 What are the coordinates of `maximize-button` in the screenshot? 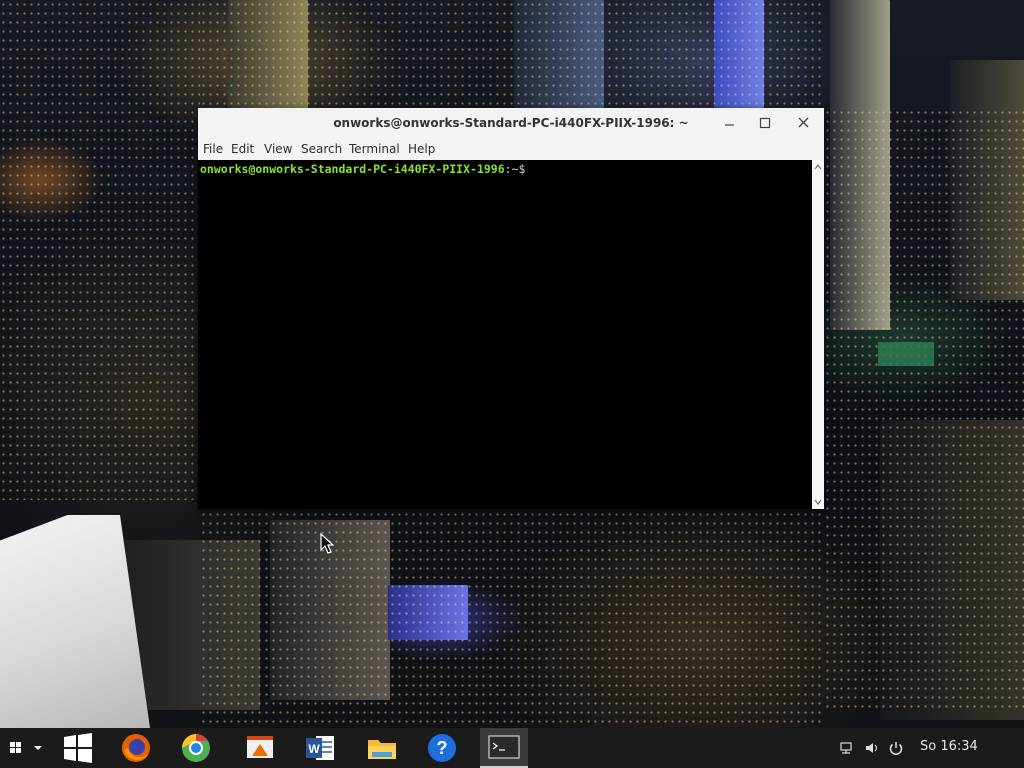 It's located at (765, 123).